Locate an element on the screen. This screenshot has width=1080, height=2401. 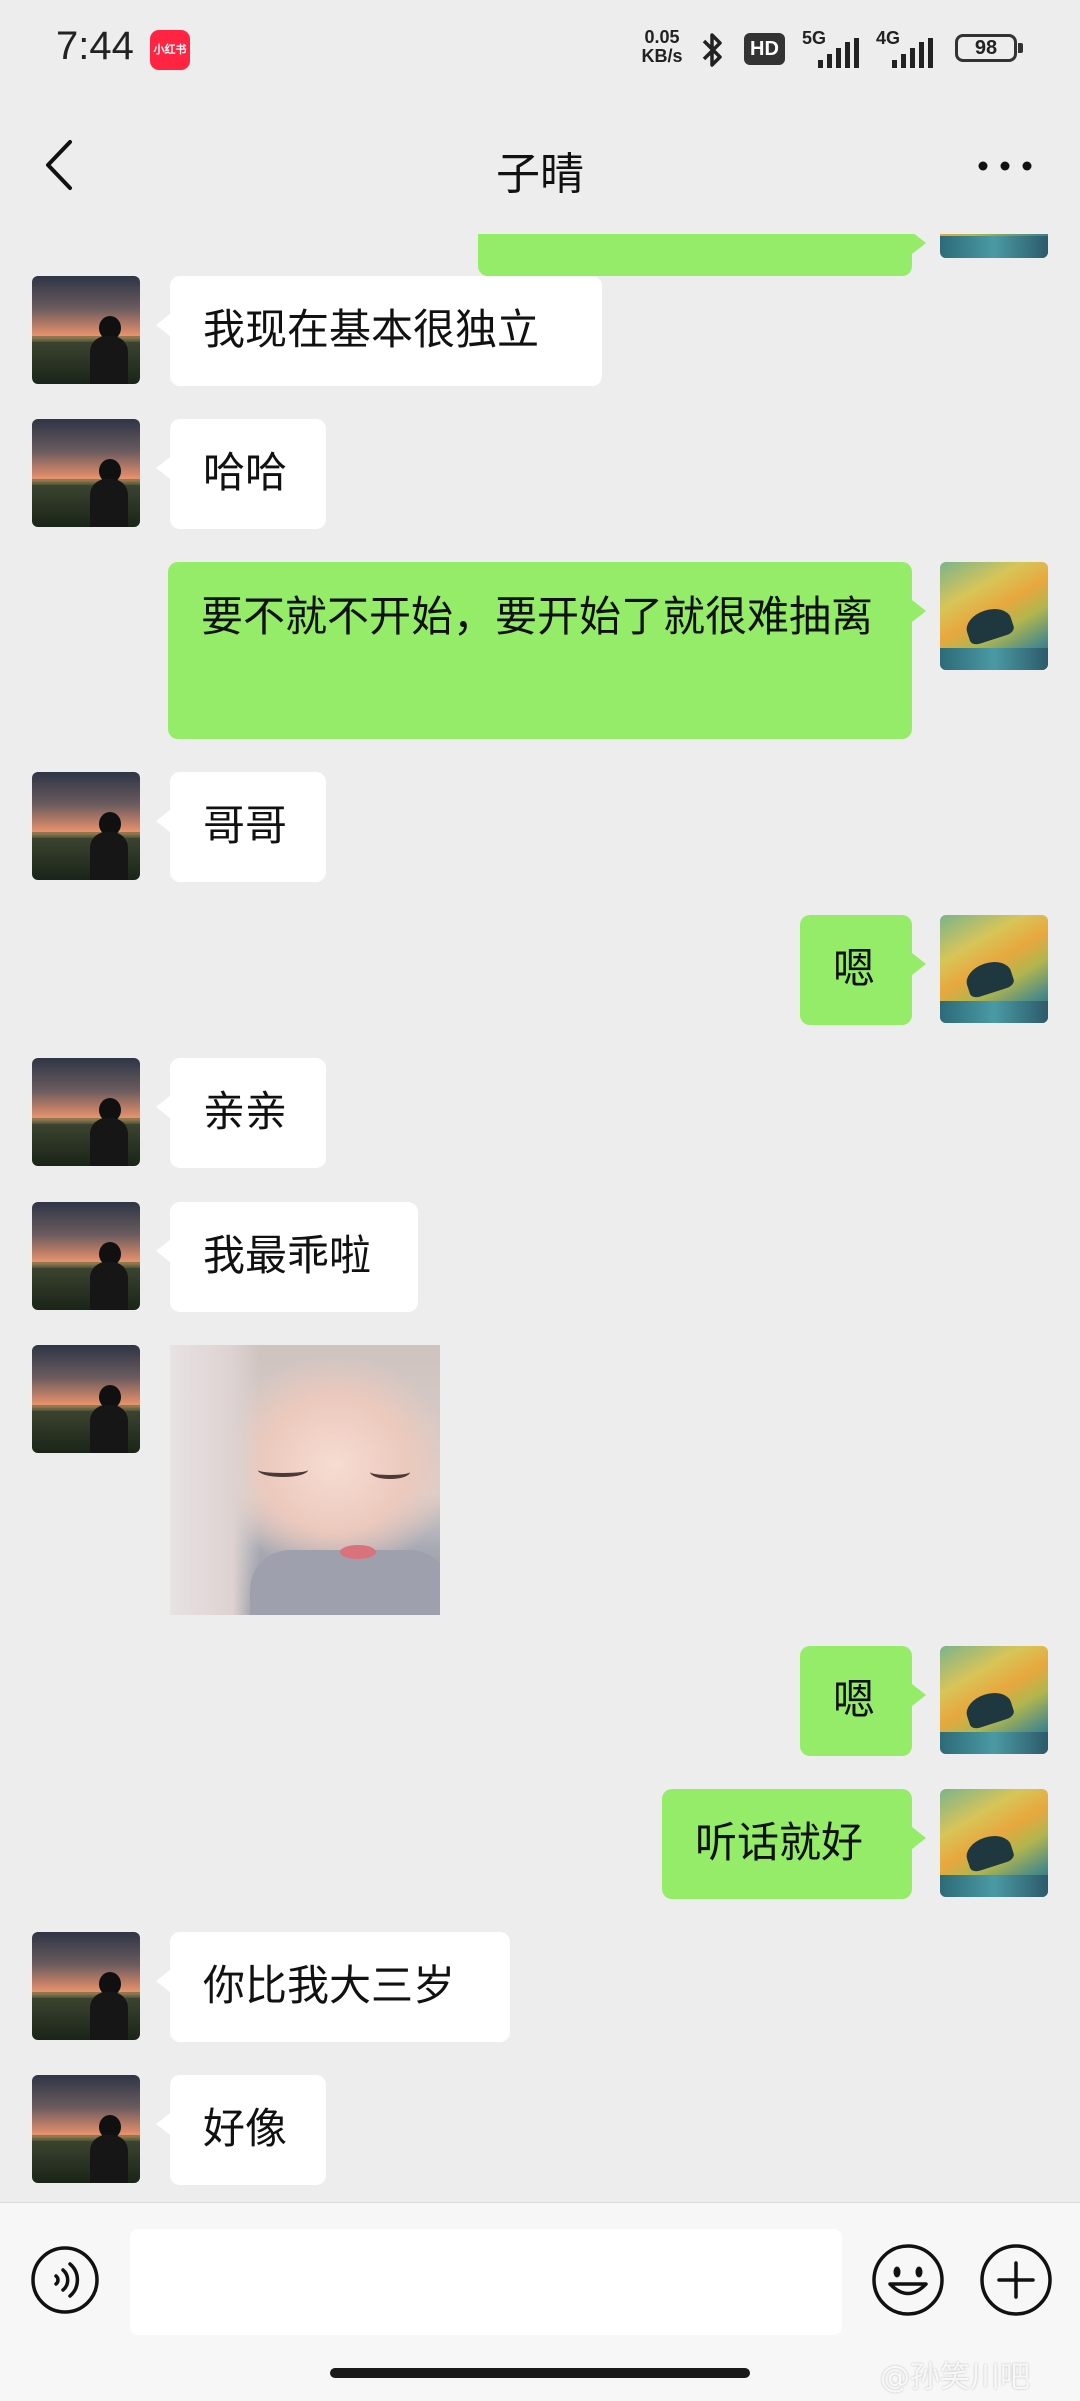
message-bubble: 我现在基本很独立 is located at coordinates (379, 331).